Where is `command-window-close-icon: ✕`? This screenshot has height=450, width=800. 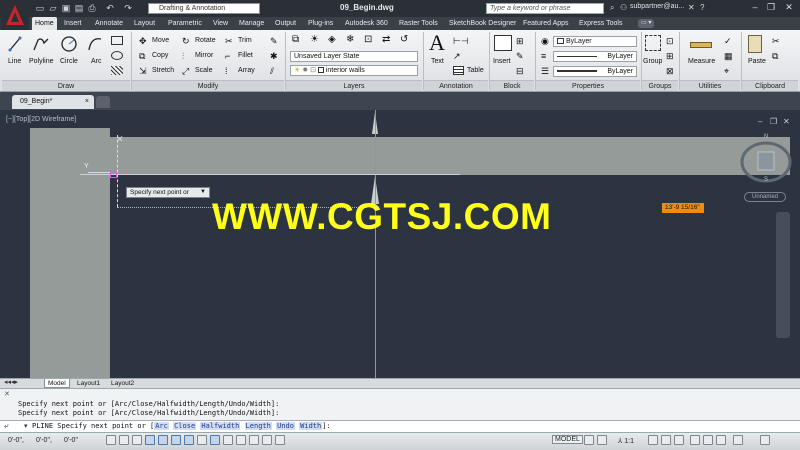 command-window-close-icon: ✕ is located at coordinates (9, 404).